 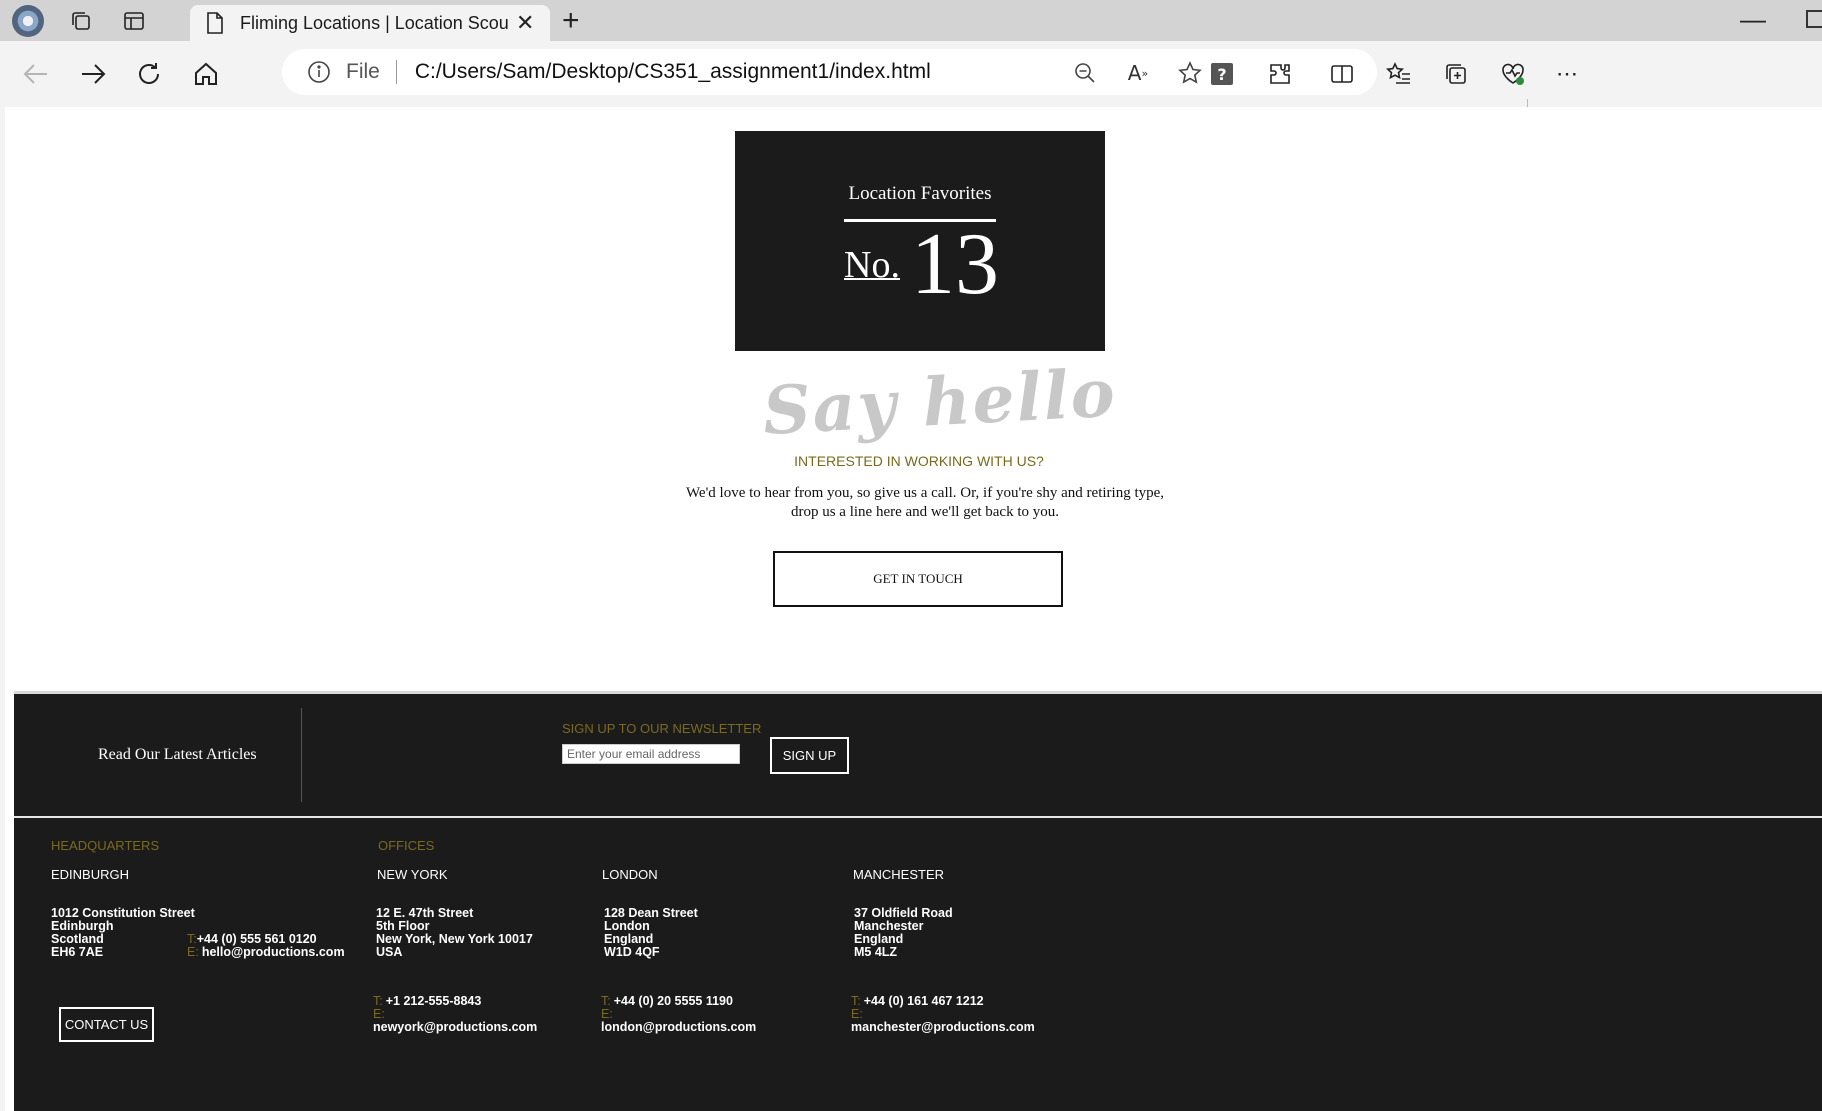 What do you see at coordinates (678, 1027) in the screenshot?
I see `office-email-london: london@productions.com` at bounding box center [678, 1027].